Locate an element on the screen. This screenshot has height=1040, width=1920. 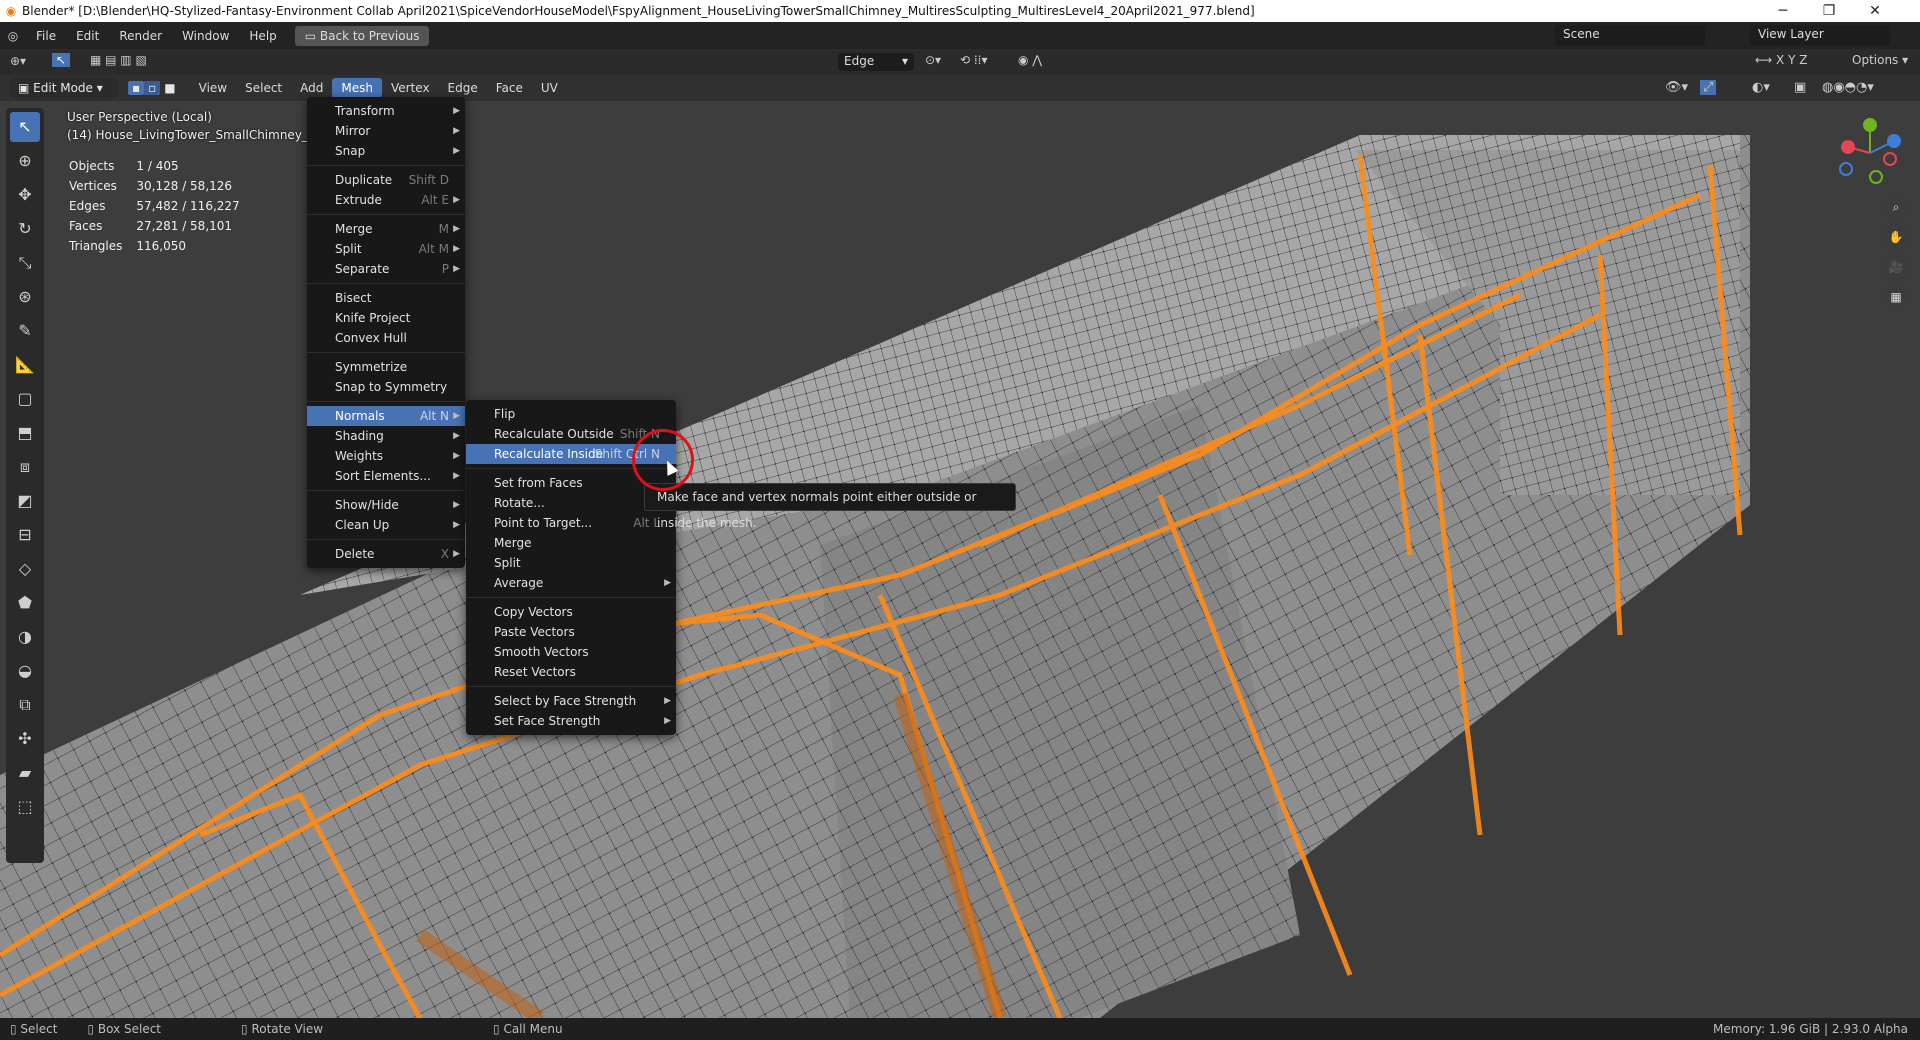
spin-tool-icon: ◑ is located at coordinates (25, 637).